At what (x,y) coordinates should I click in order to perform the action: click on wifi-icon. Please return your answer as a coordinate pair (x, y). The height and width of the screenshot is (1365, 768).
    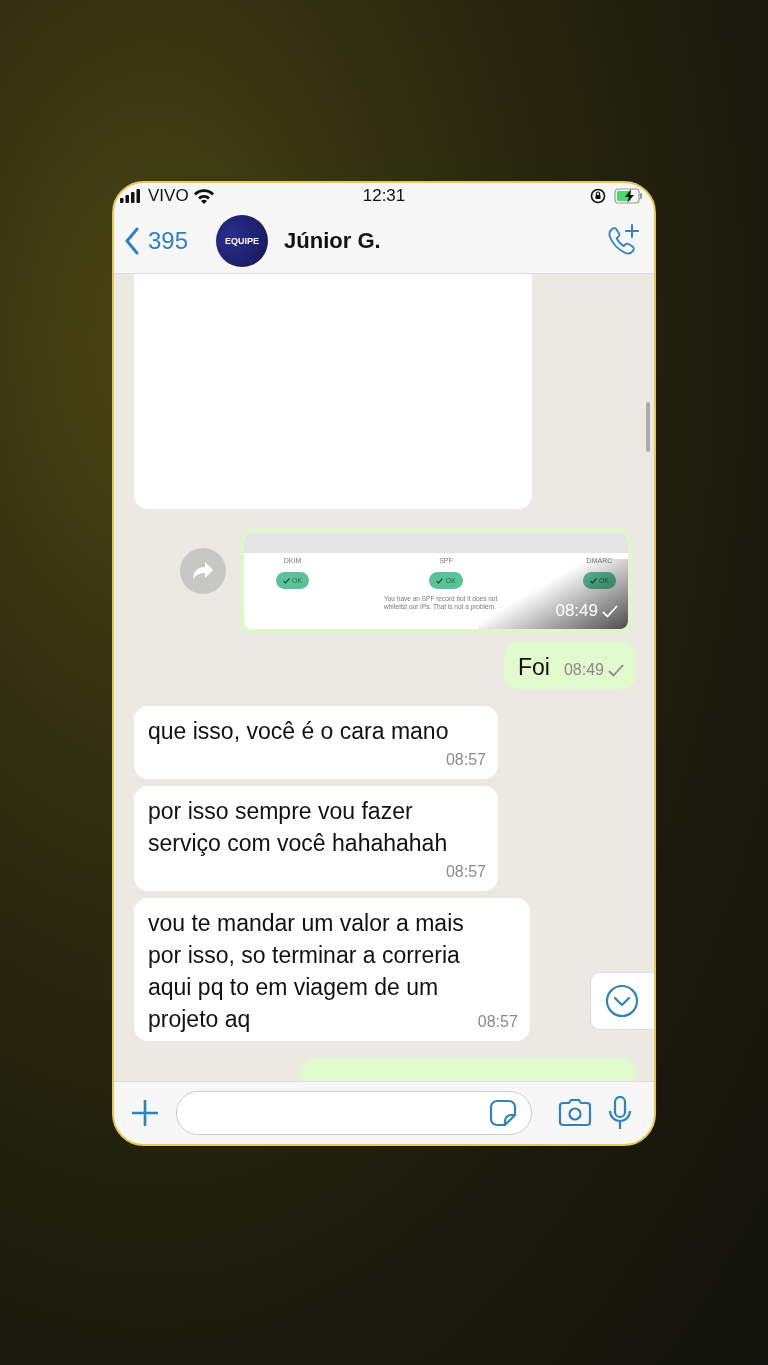
    Looking at the image, I should click on (203, 196).